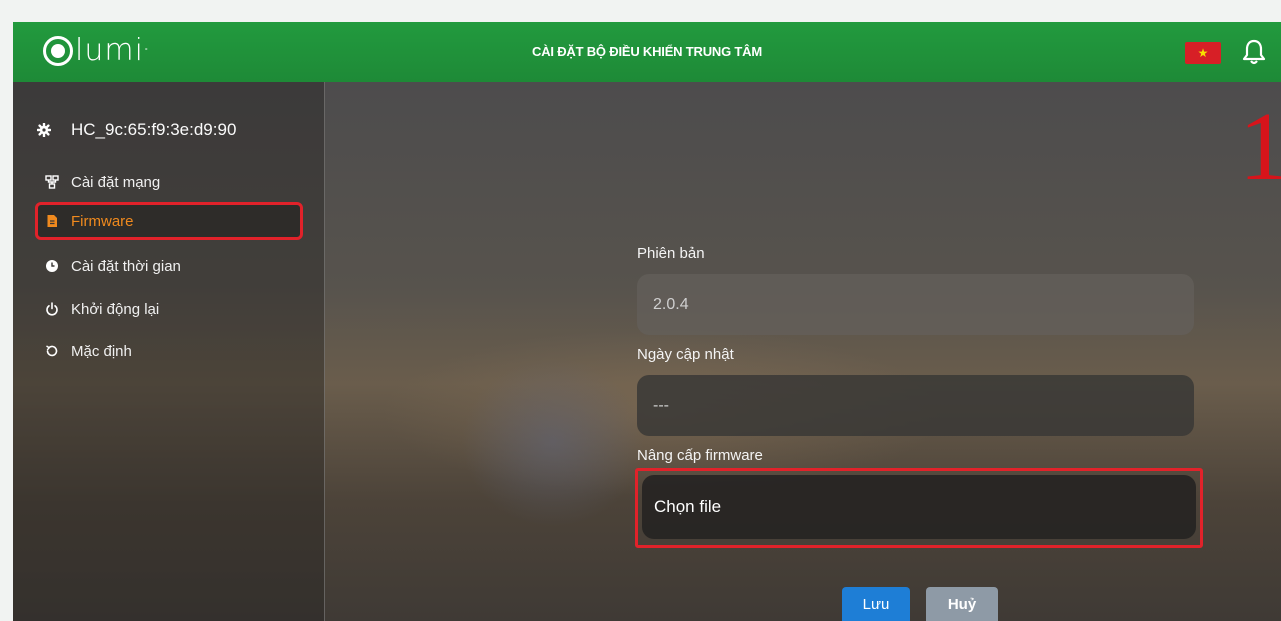  I want to click on sidebar-item-label: Khởi động lại, so click(115, 309).